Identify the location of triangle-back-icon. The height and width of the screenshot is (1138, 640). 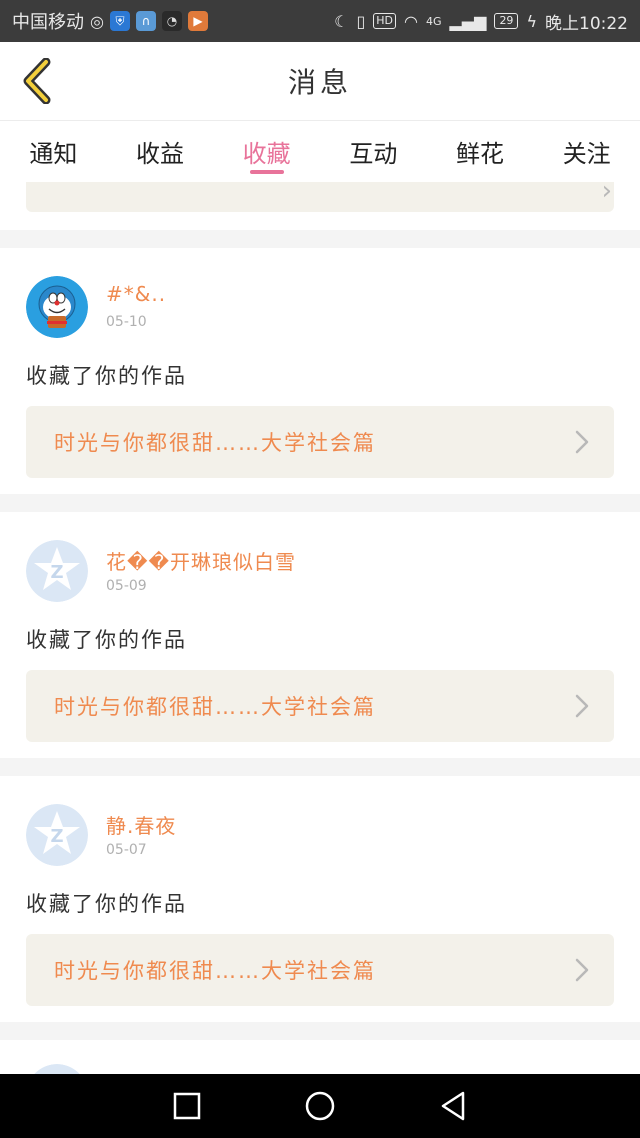
(453, 1106).